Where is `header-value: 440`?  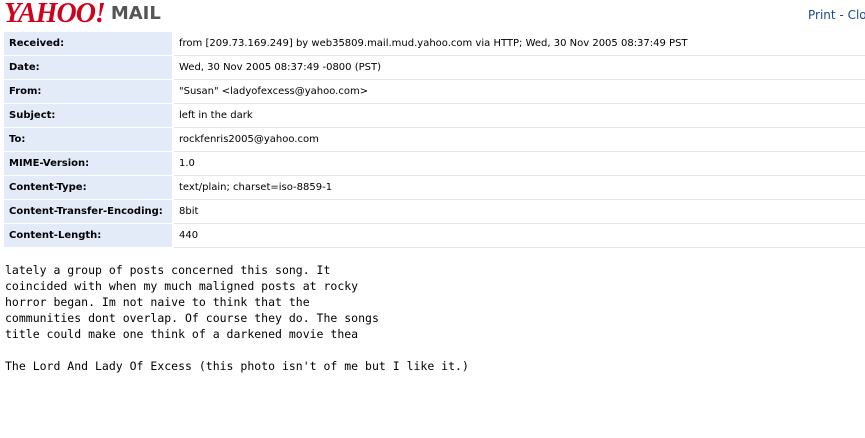
header-value: 440 is located at coordinates (519, 235).